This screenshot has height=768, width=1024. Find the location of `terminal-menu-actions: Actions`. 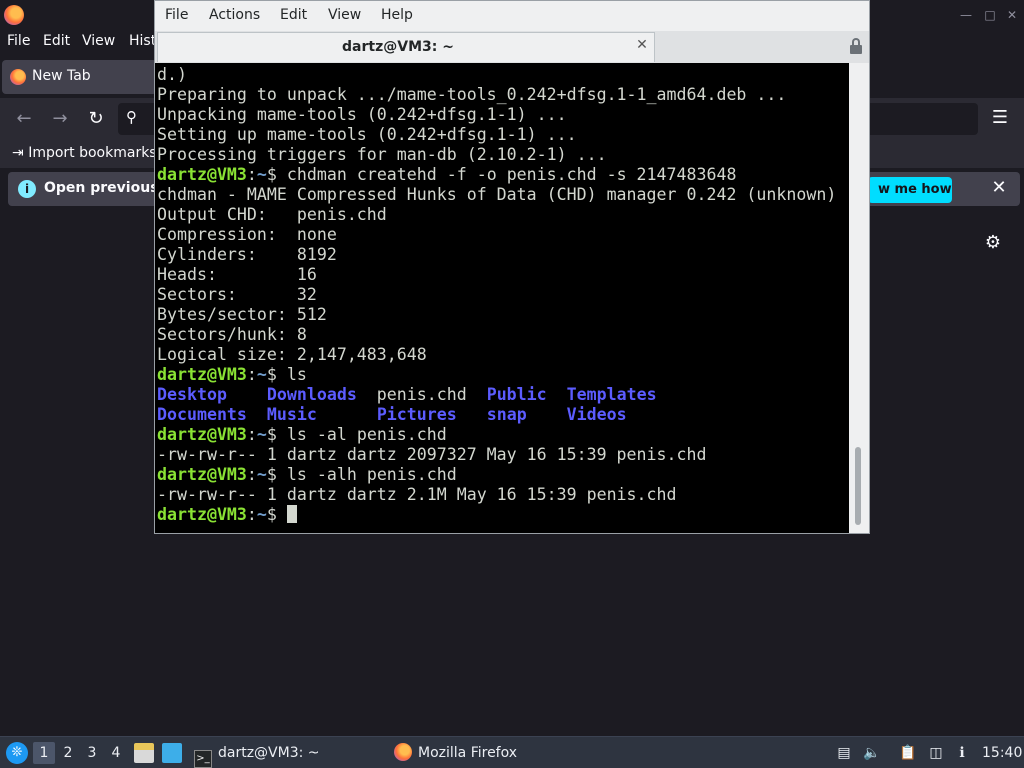

terminal-menu-actions: Actions is located at coordinates (234, 15).